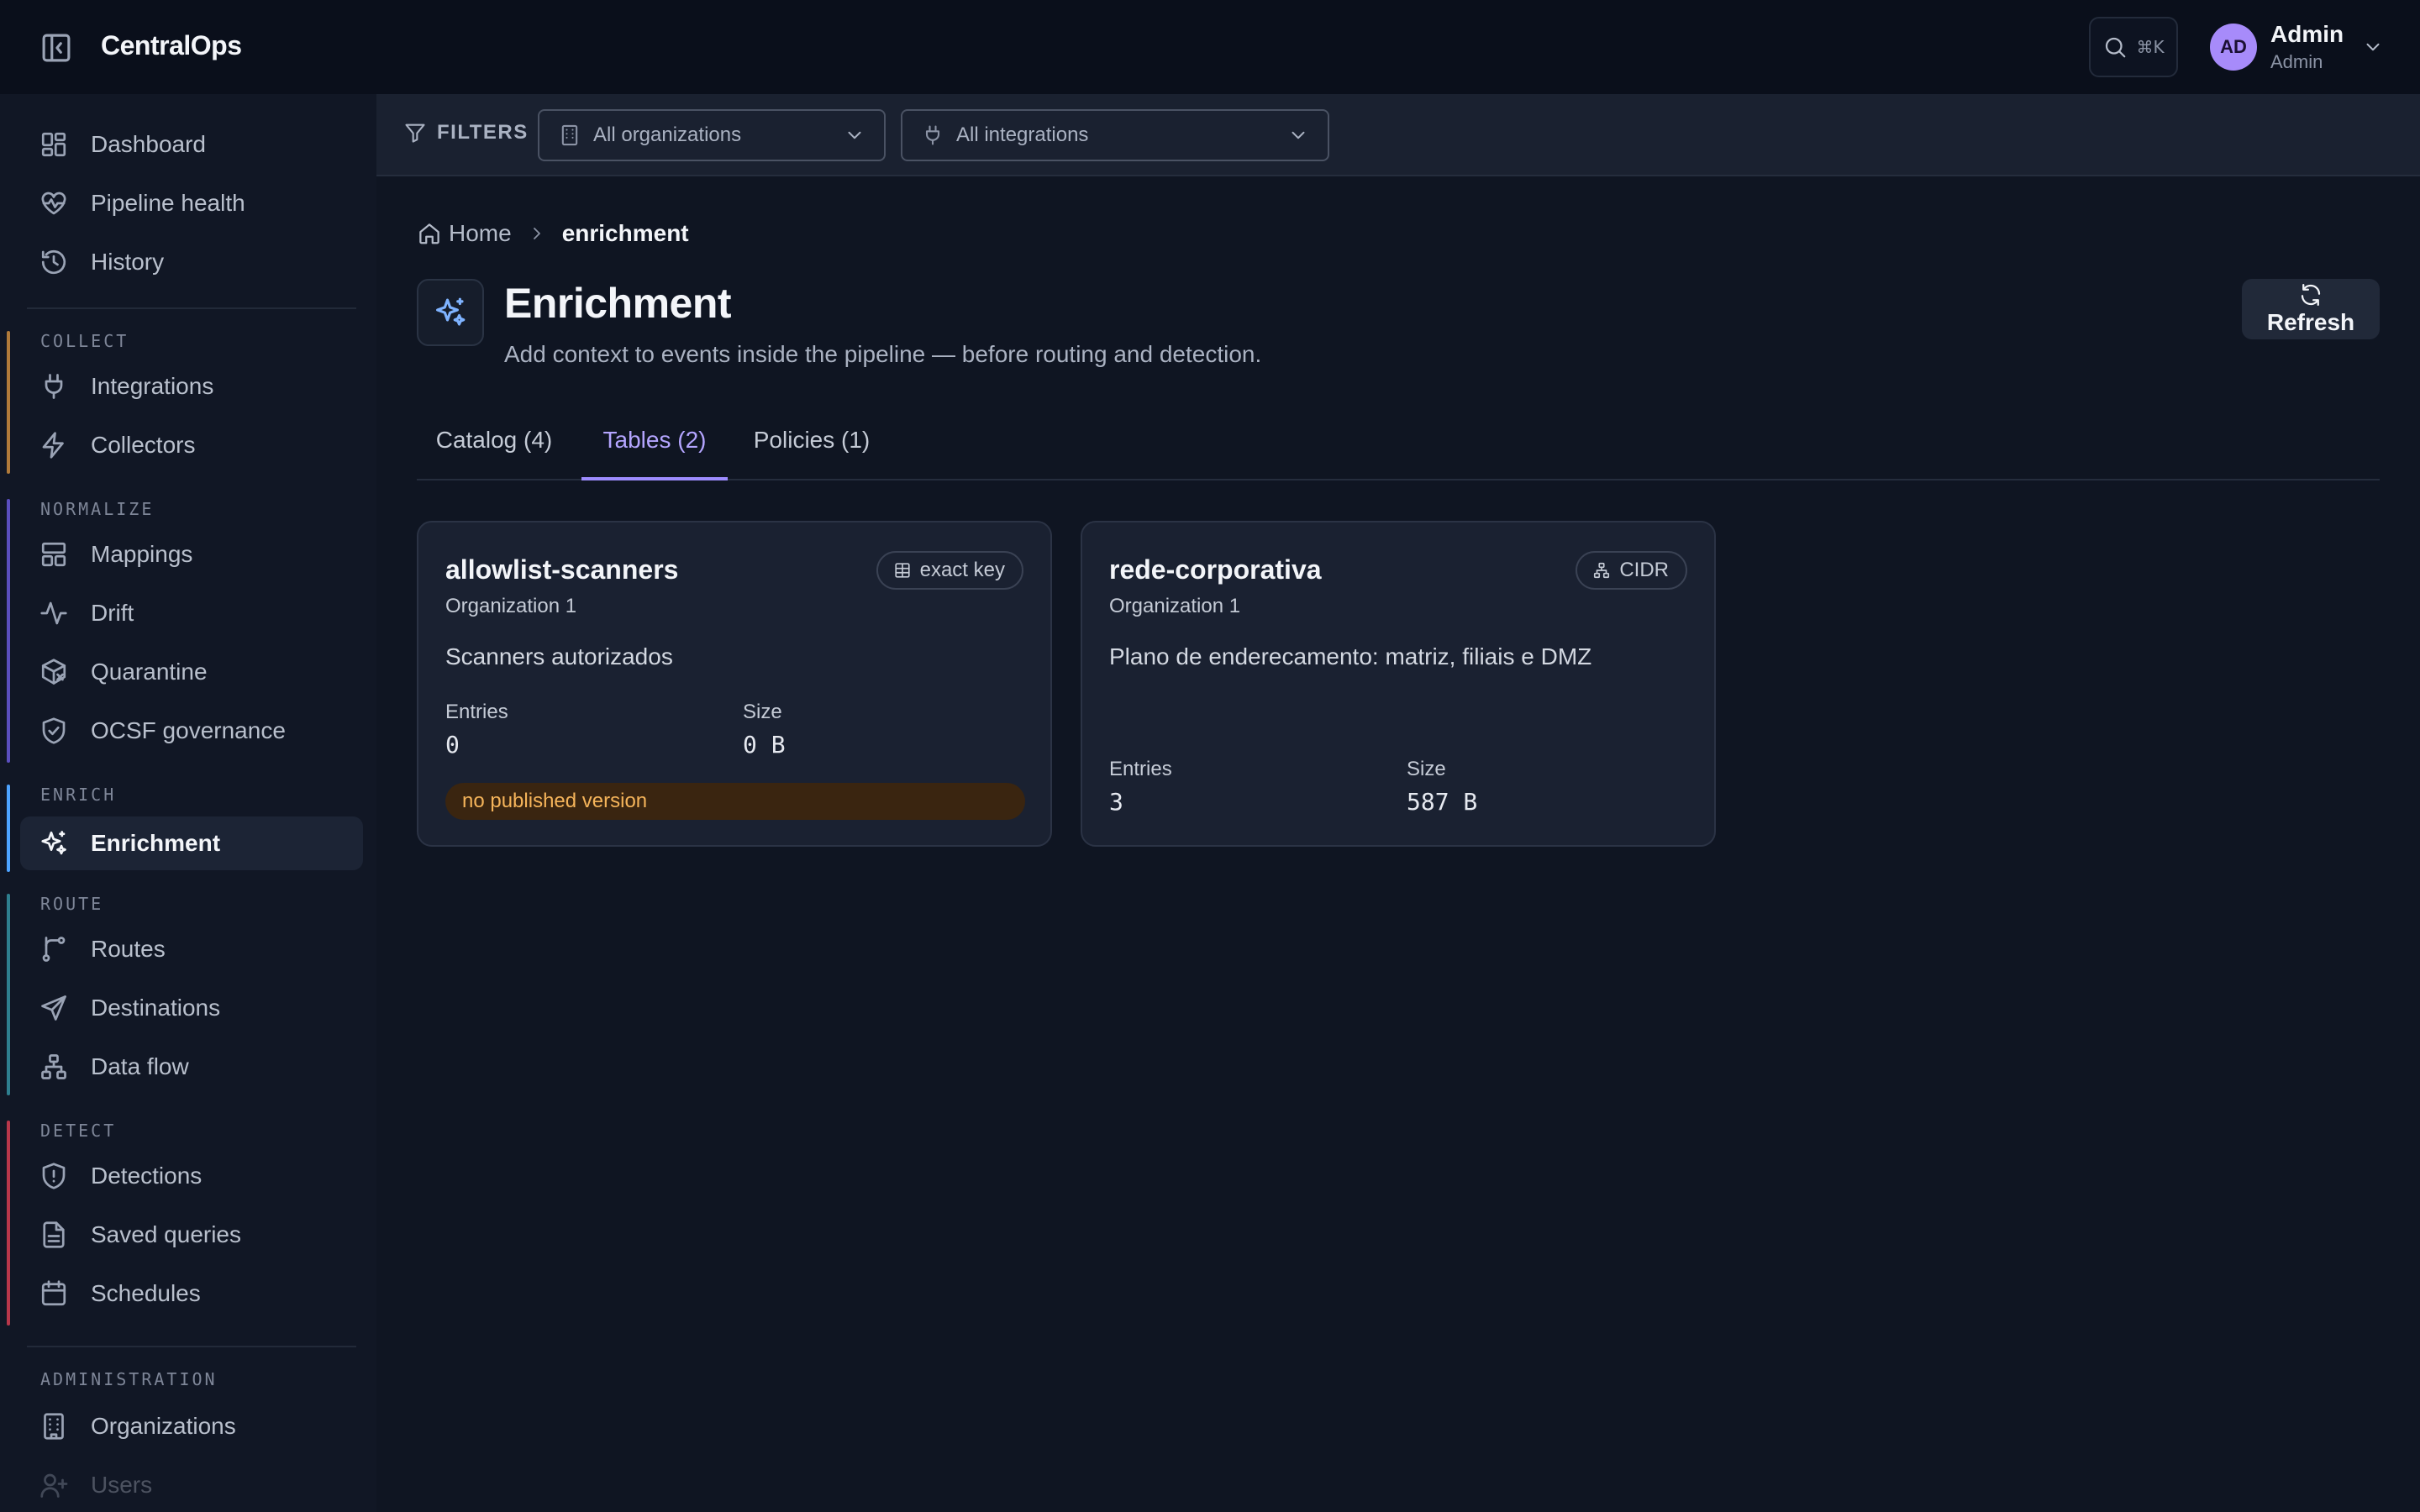 The height and width of the screenshot is (1512, 2420). I want to click on tab-catalog: Catalog (4), so click(494, 453).